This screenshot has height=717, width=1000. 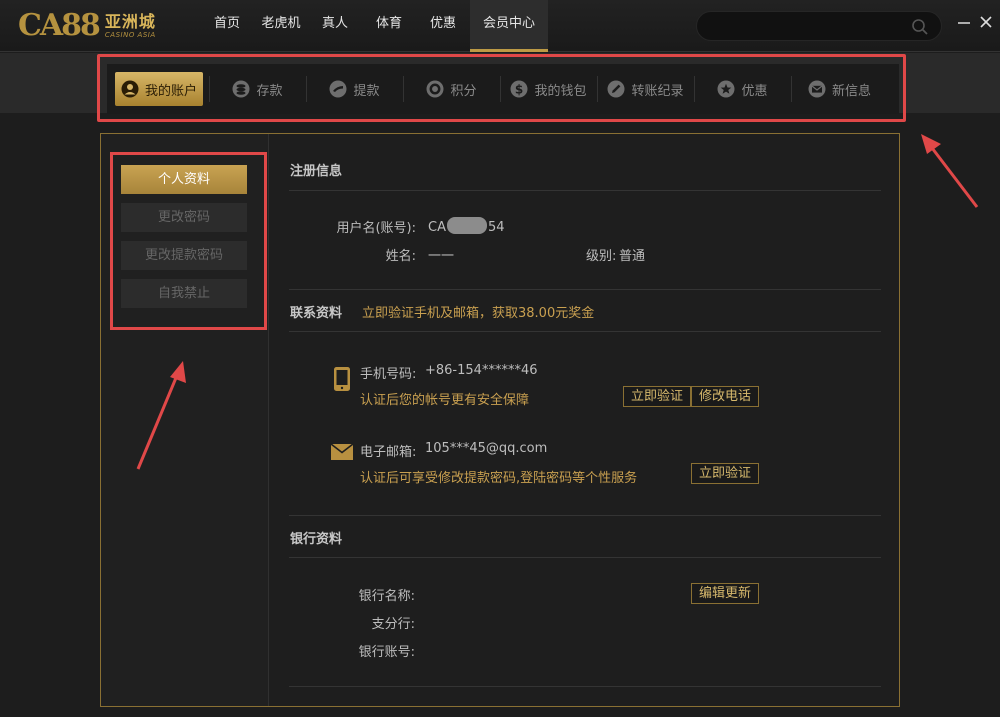 What do you see at coordinates (657, 396) in the screenshot?
I see `verify-phone-button: 立即验证` at bounding box center [657, 396].